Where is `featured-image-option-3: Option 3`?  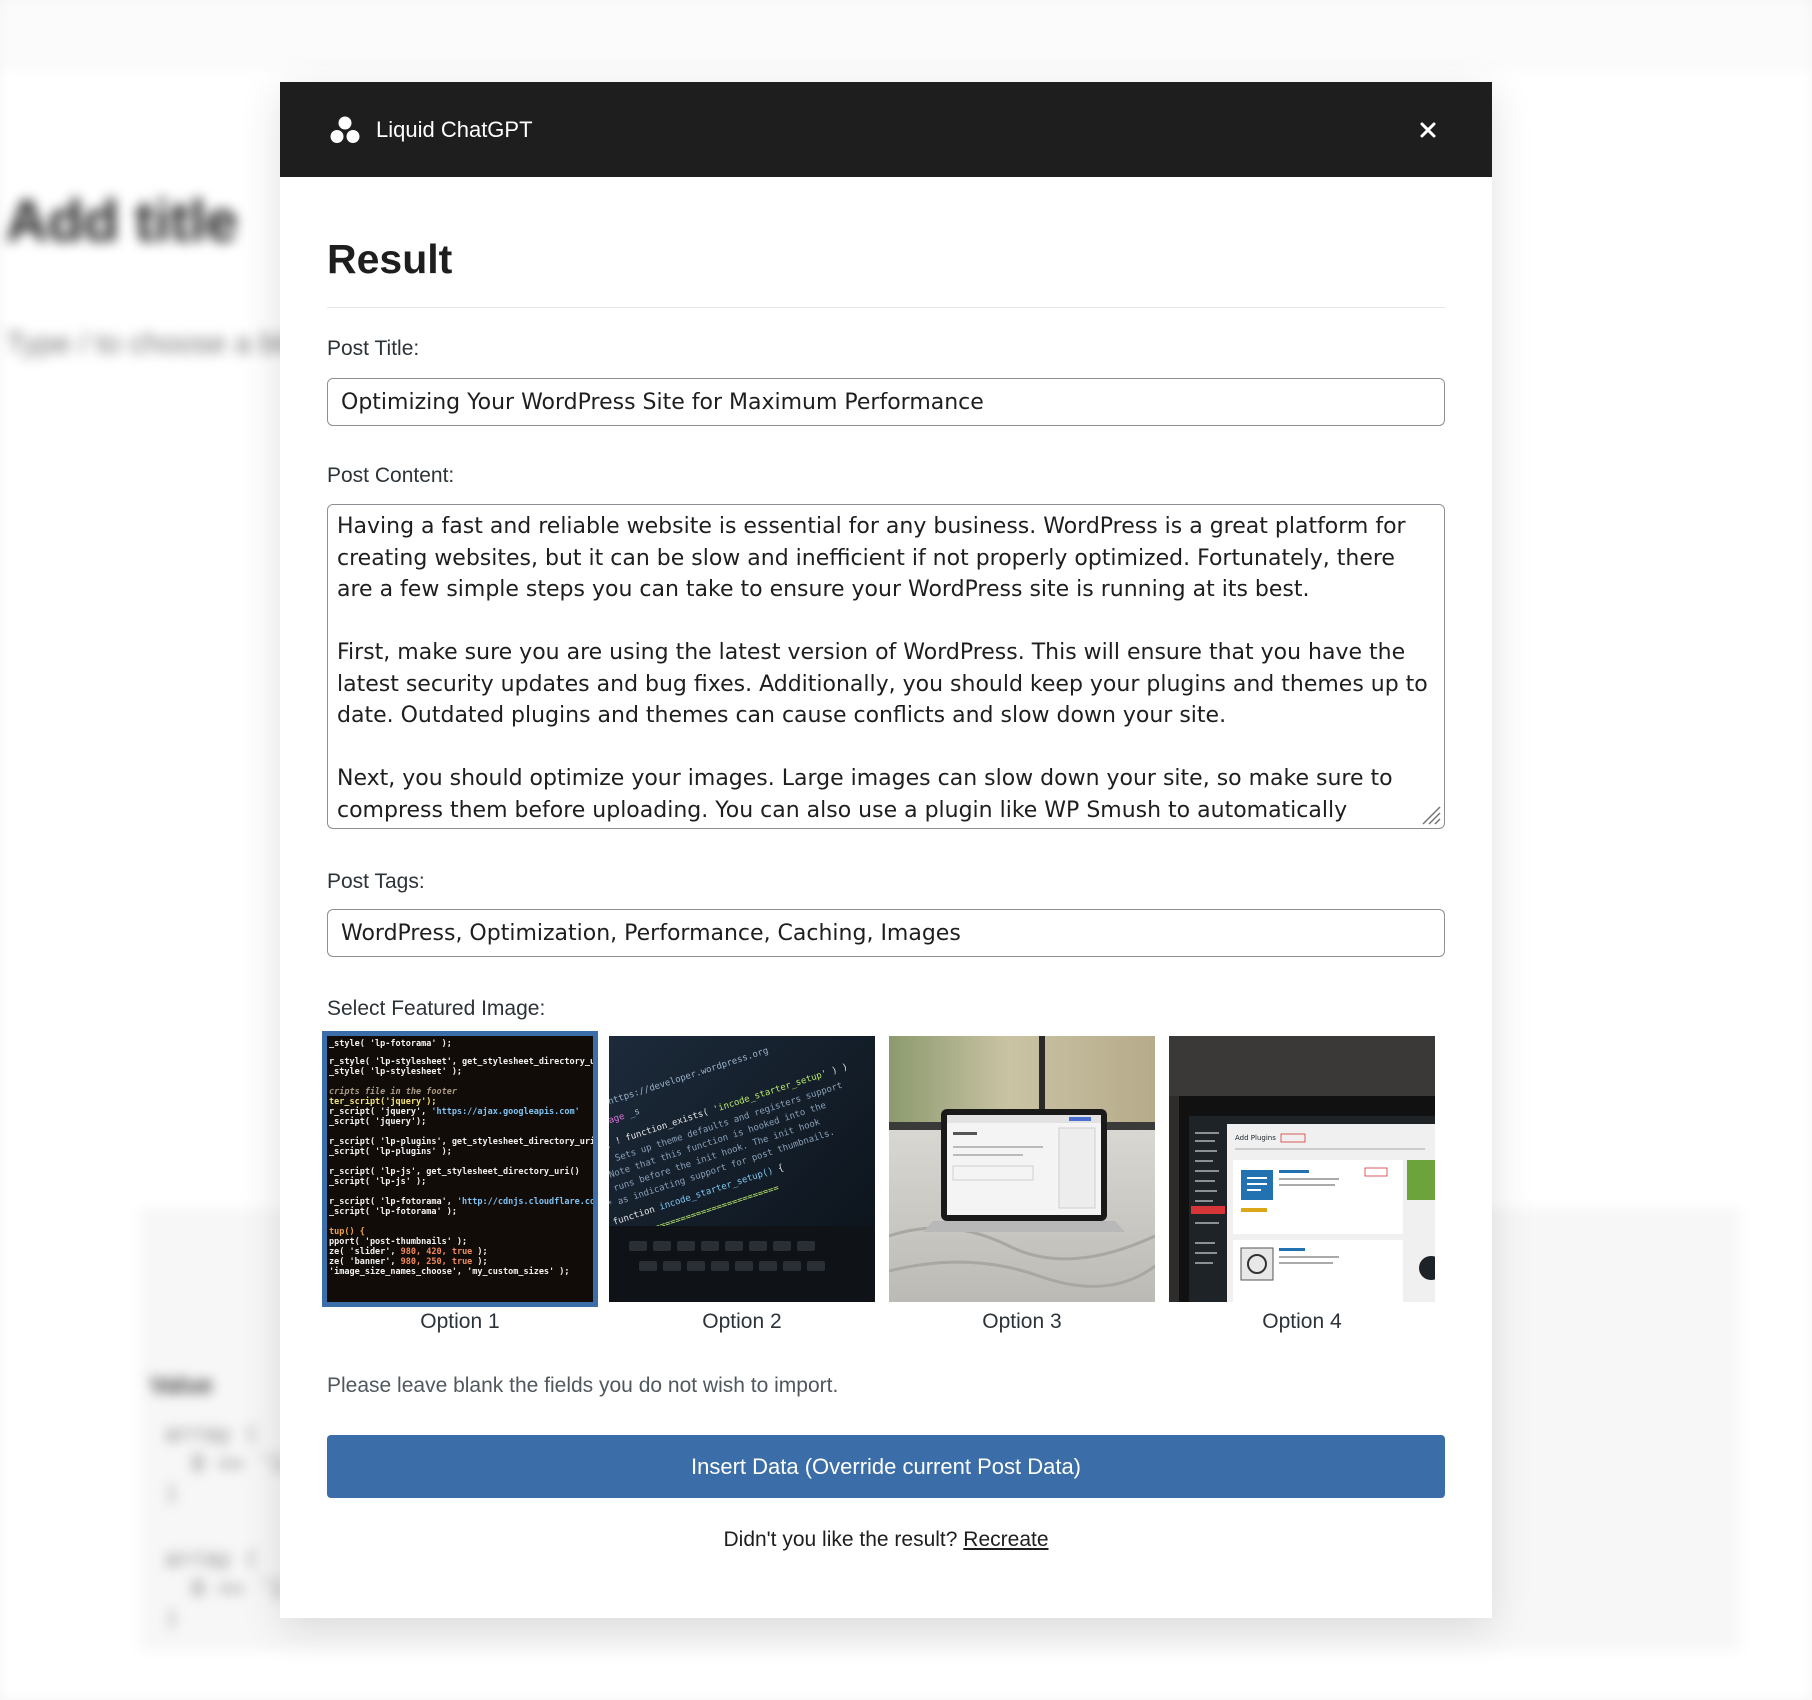 featured-image-option-3: Option 3 is located at coordinates (1022, 1185).